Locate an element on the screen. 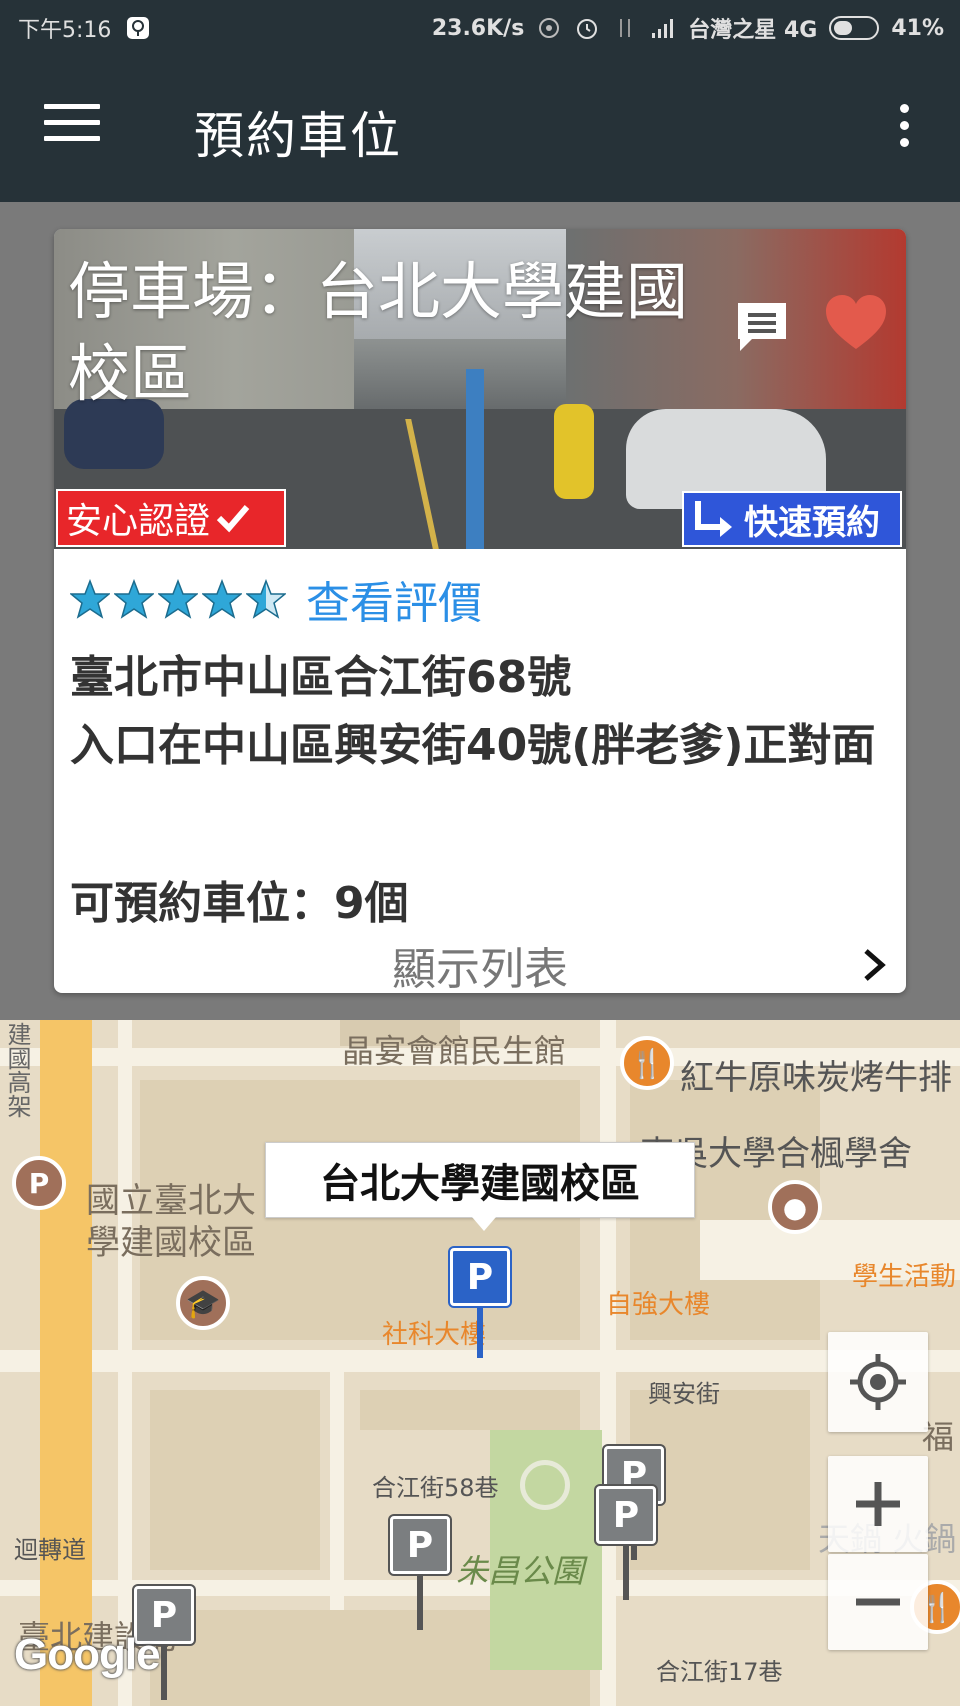  map-label-student: 學生活動 is located at coordinates (904, 1277).